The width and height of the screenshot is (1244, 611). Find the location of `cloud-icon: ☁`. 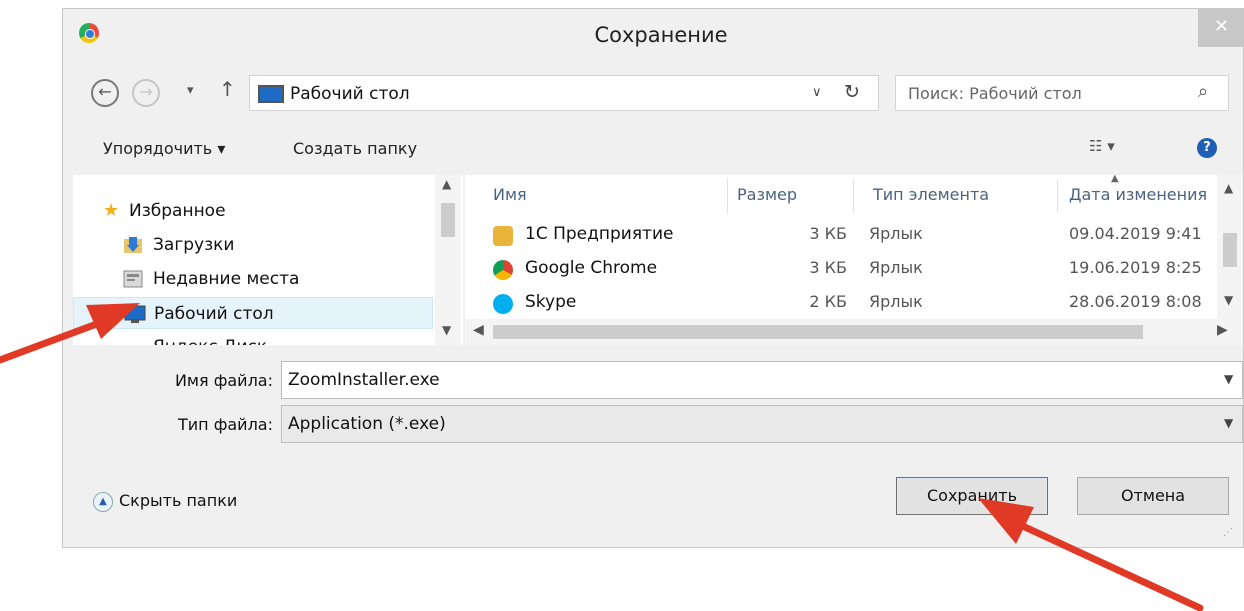

cloud-icon: ☁ is located at coordinates (134, 341).